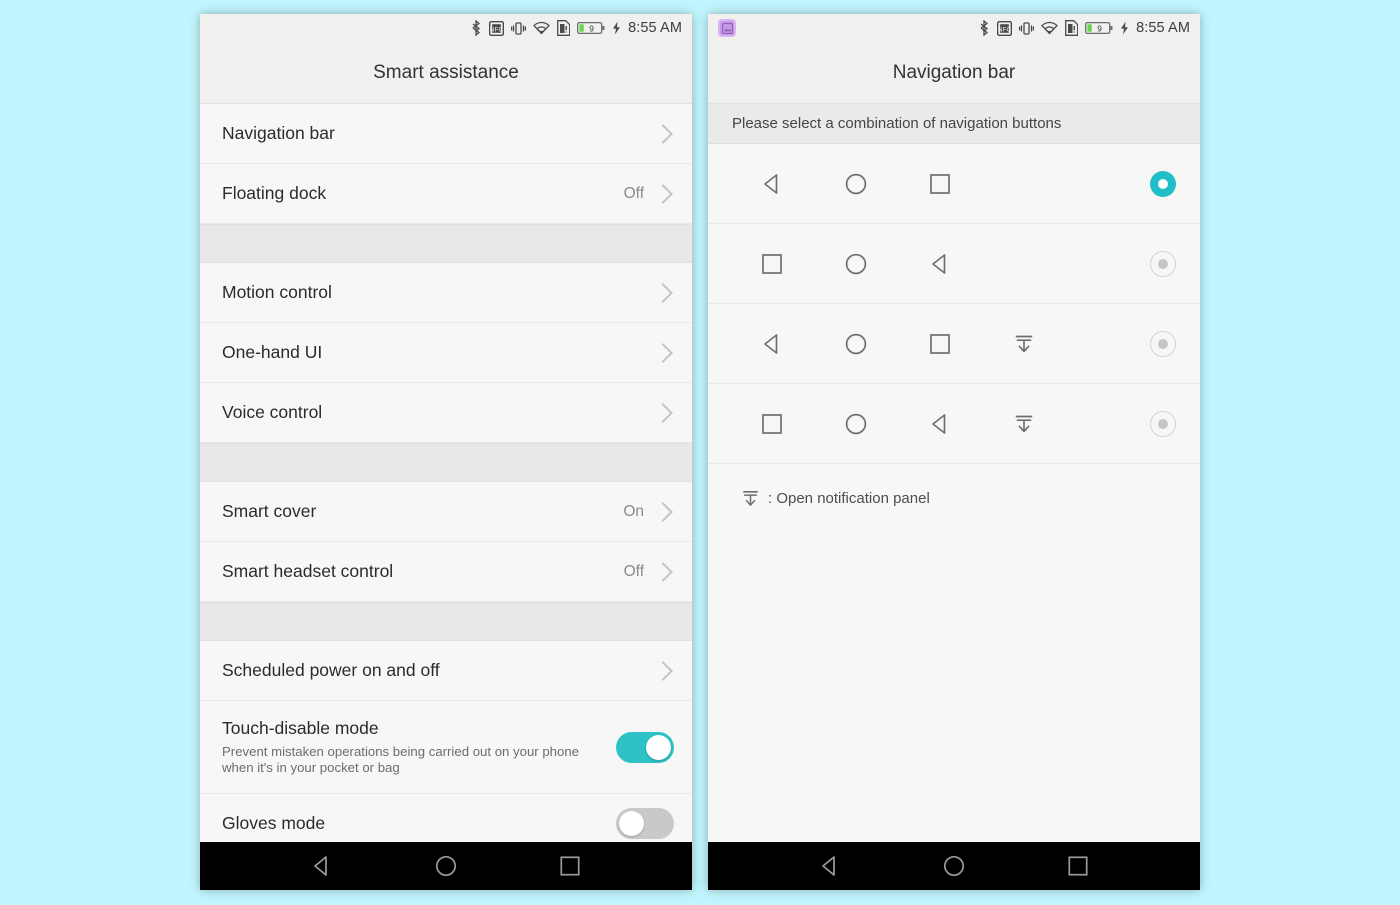 The height and width of the screenshot is (905, 1400). Describe the element at coordinates (277, 292) in the screenshot. I see `list-item-label: Motion control` at that location.